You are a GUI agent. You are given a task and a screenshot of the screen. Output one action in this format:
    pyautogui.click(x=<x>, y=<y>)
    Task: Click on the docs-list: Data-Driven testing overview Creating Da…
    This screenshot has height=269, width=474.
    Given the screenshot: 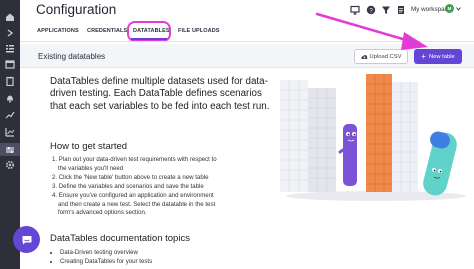 What is the action you would take?
    pyautogui.click(x=106, y=258)
    